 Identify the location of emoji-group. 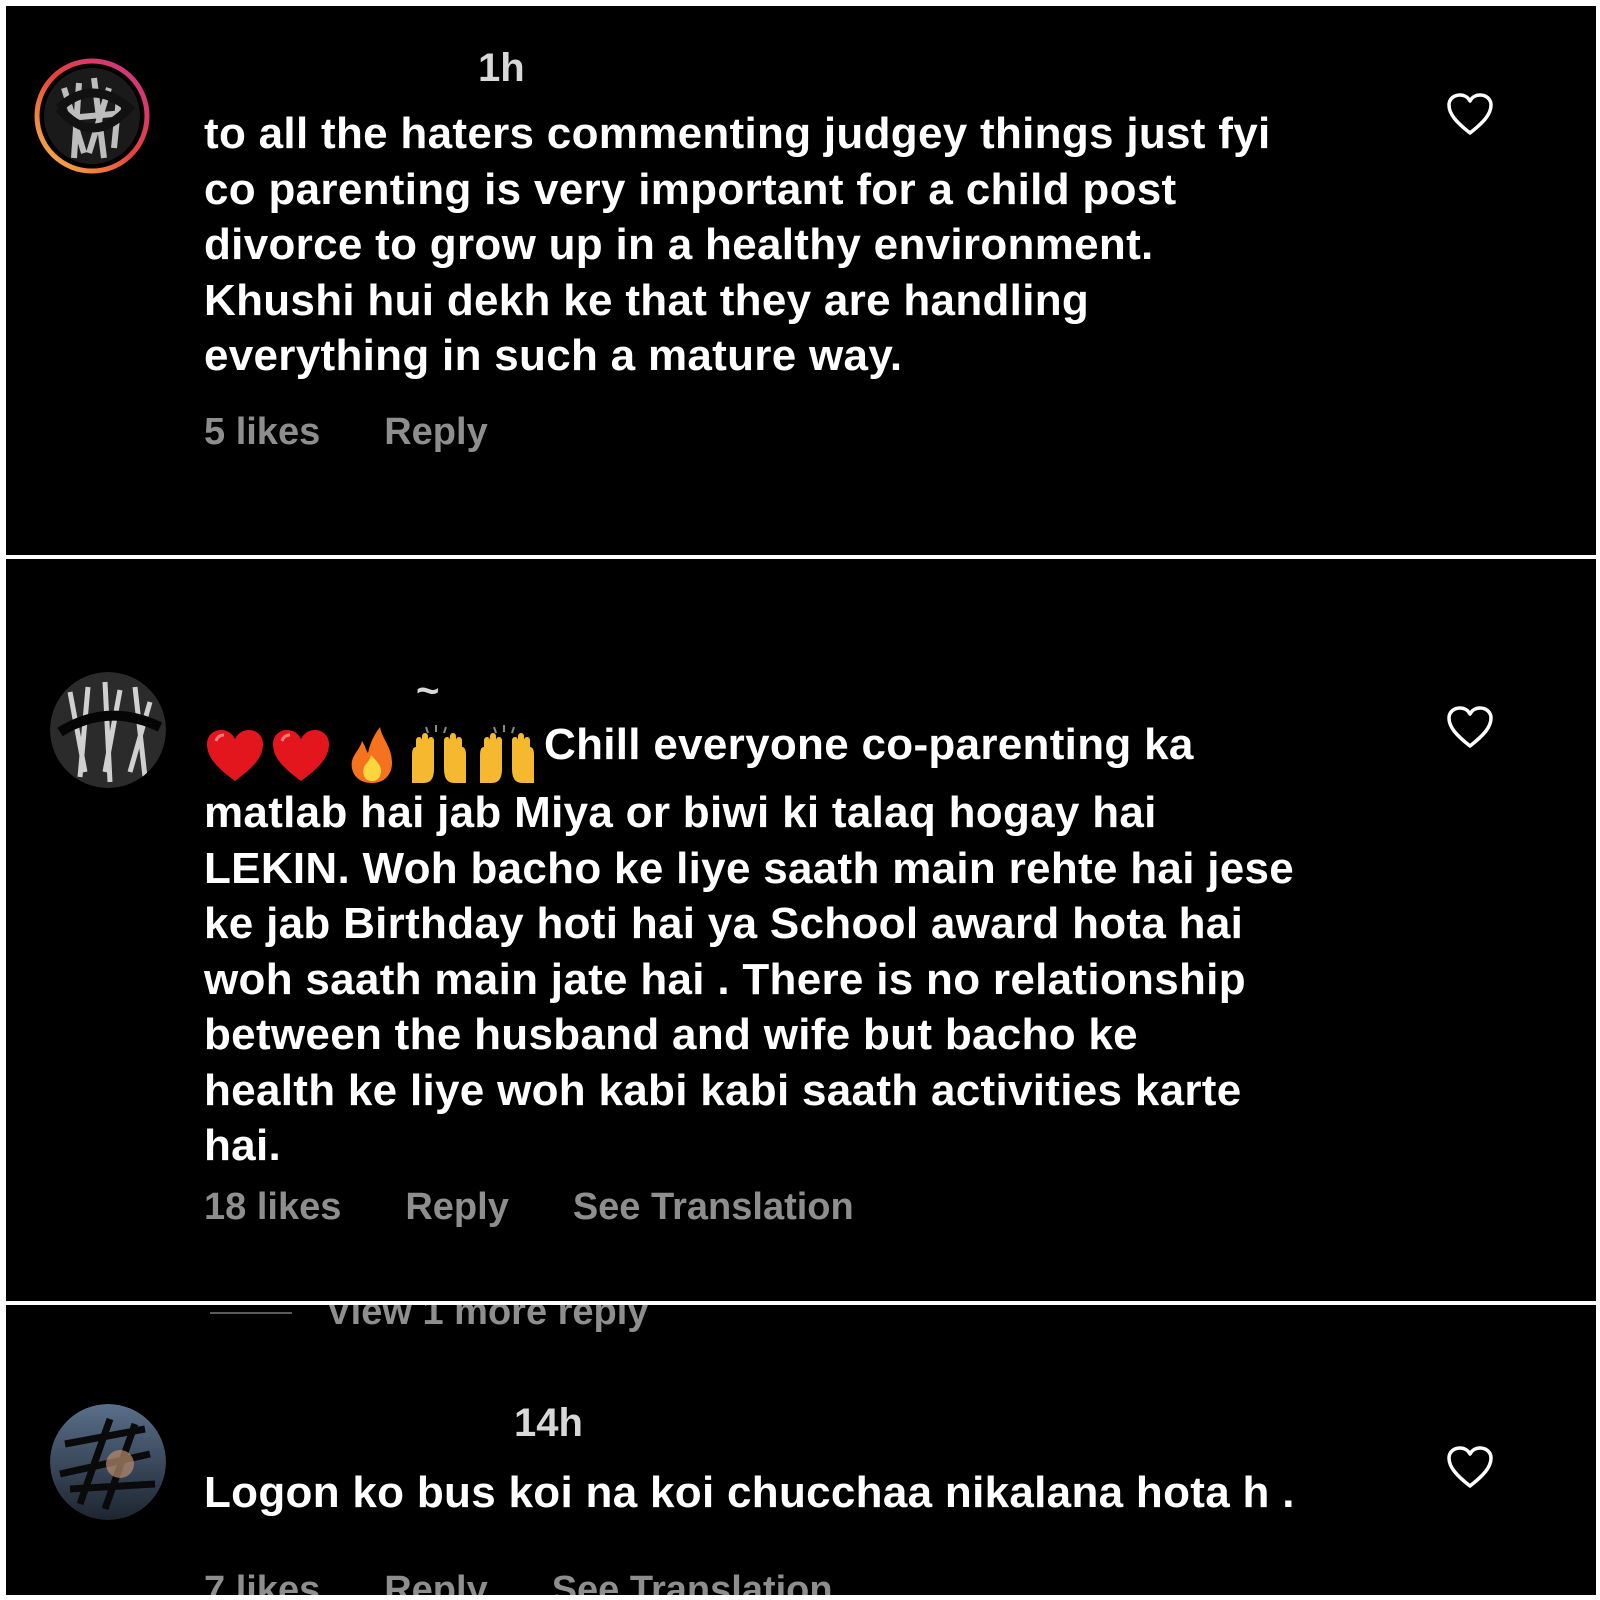
(372, 755).